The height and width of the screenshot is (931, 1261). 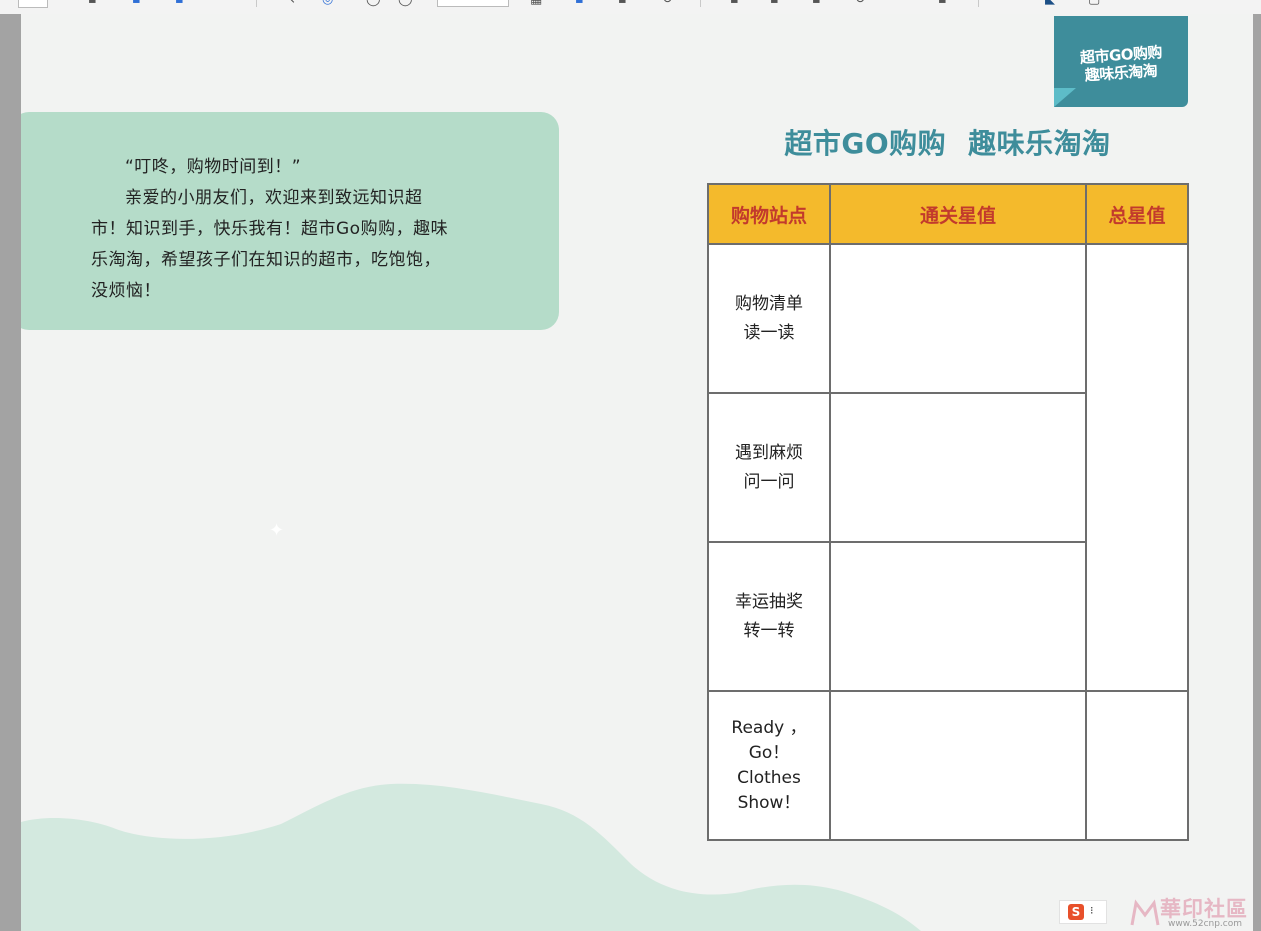 I want to click on brand-tag-text: 超市GO购购 趣味乐淘淘, so click(x=1121, y=63).